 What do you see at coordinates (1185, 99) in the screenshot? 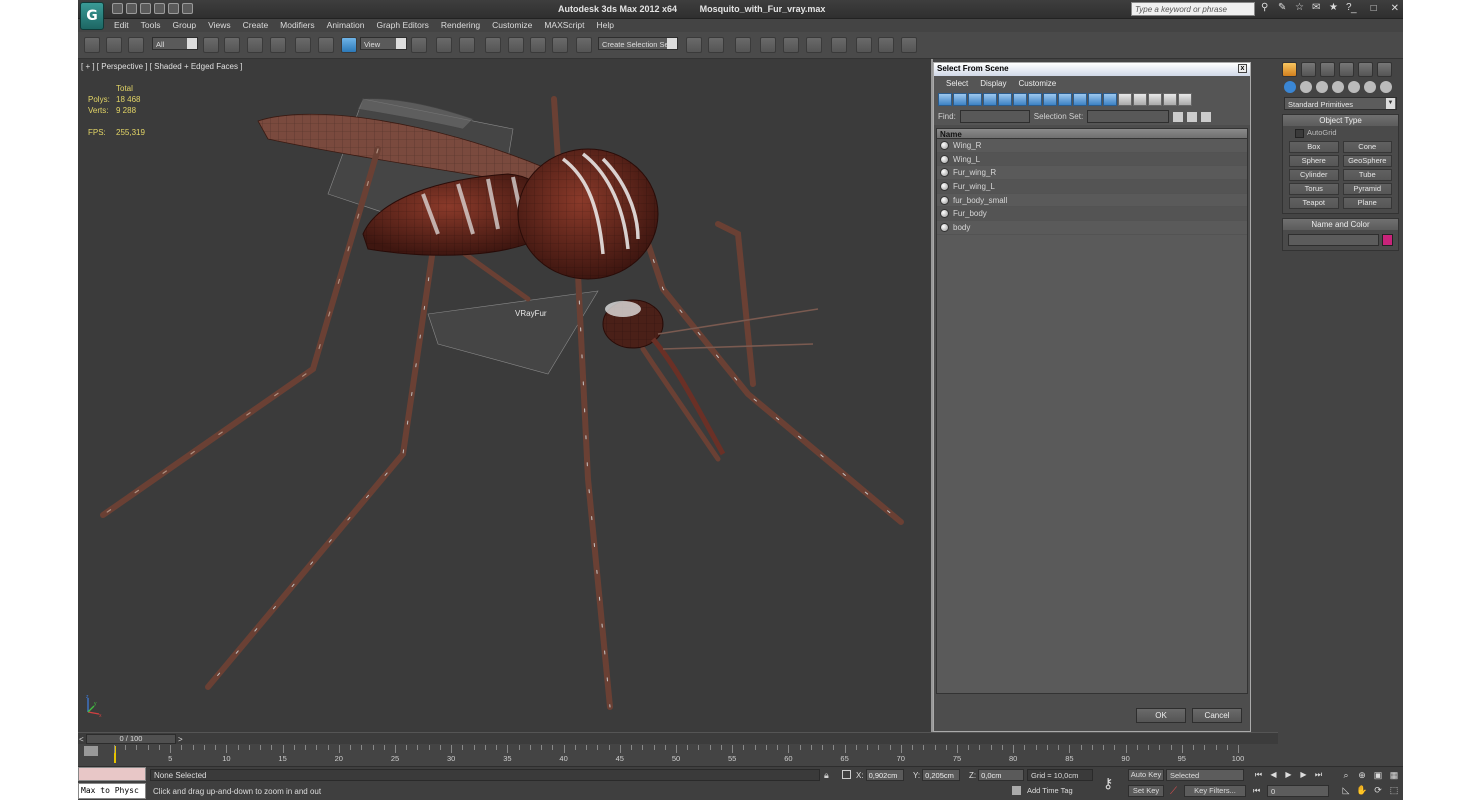
I see `filter-options-icon` at bounding box center [1185, 99].